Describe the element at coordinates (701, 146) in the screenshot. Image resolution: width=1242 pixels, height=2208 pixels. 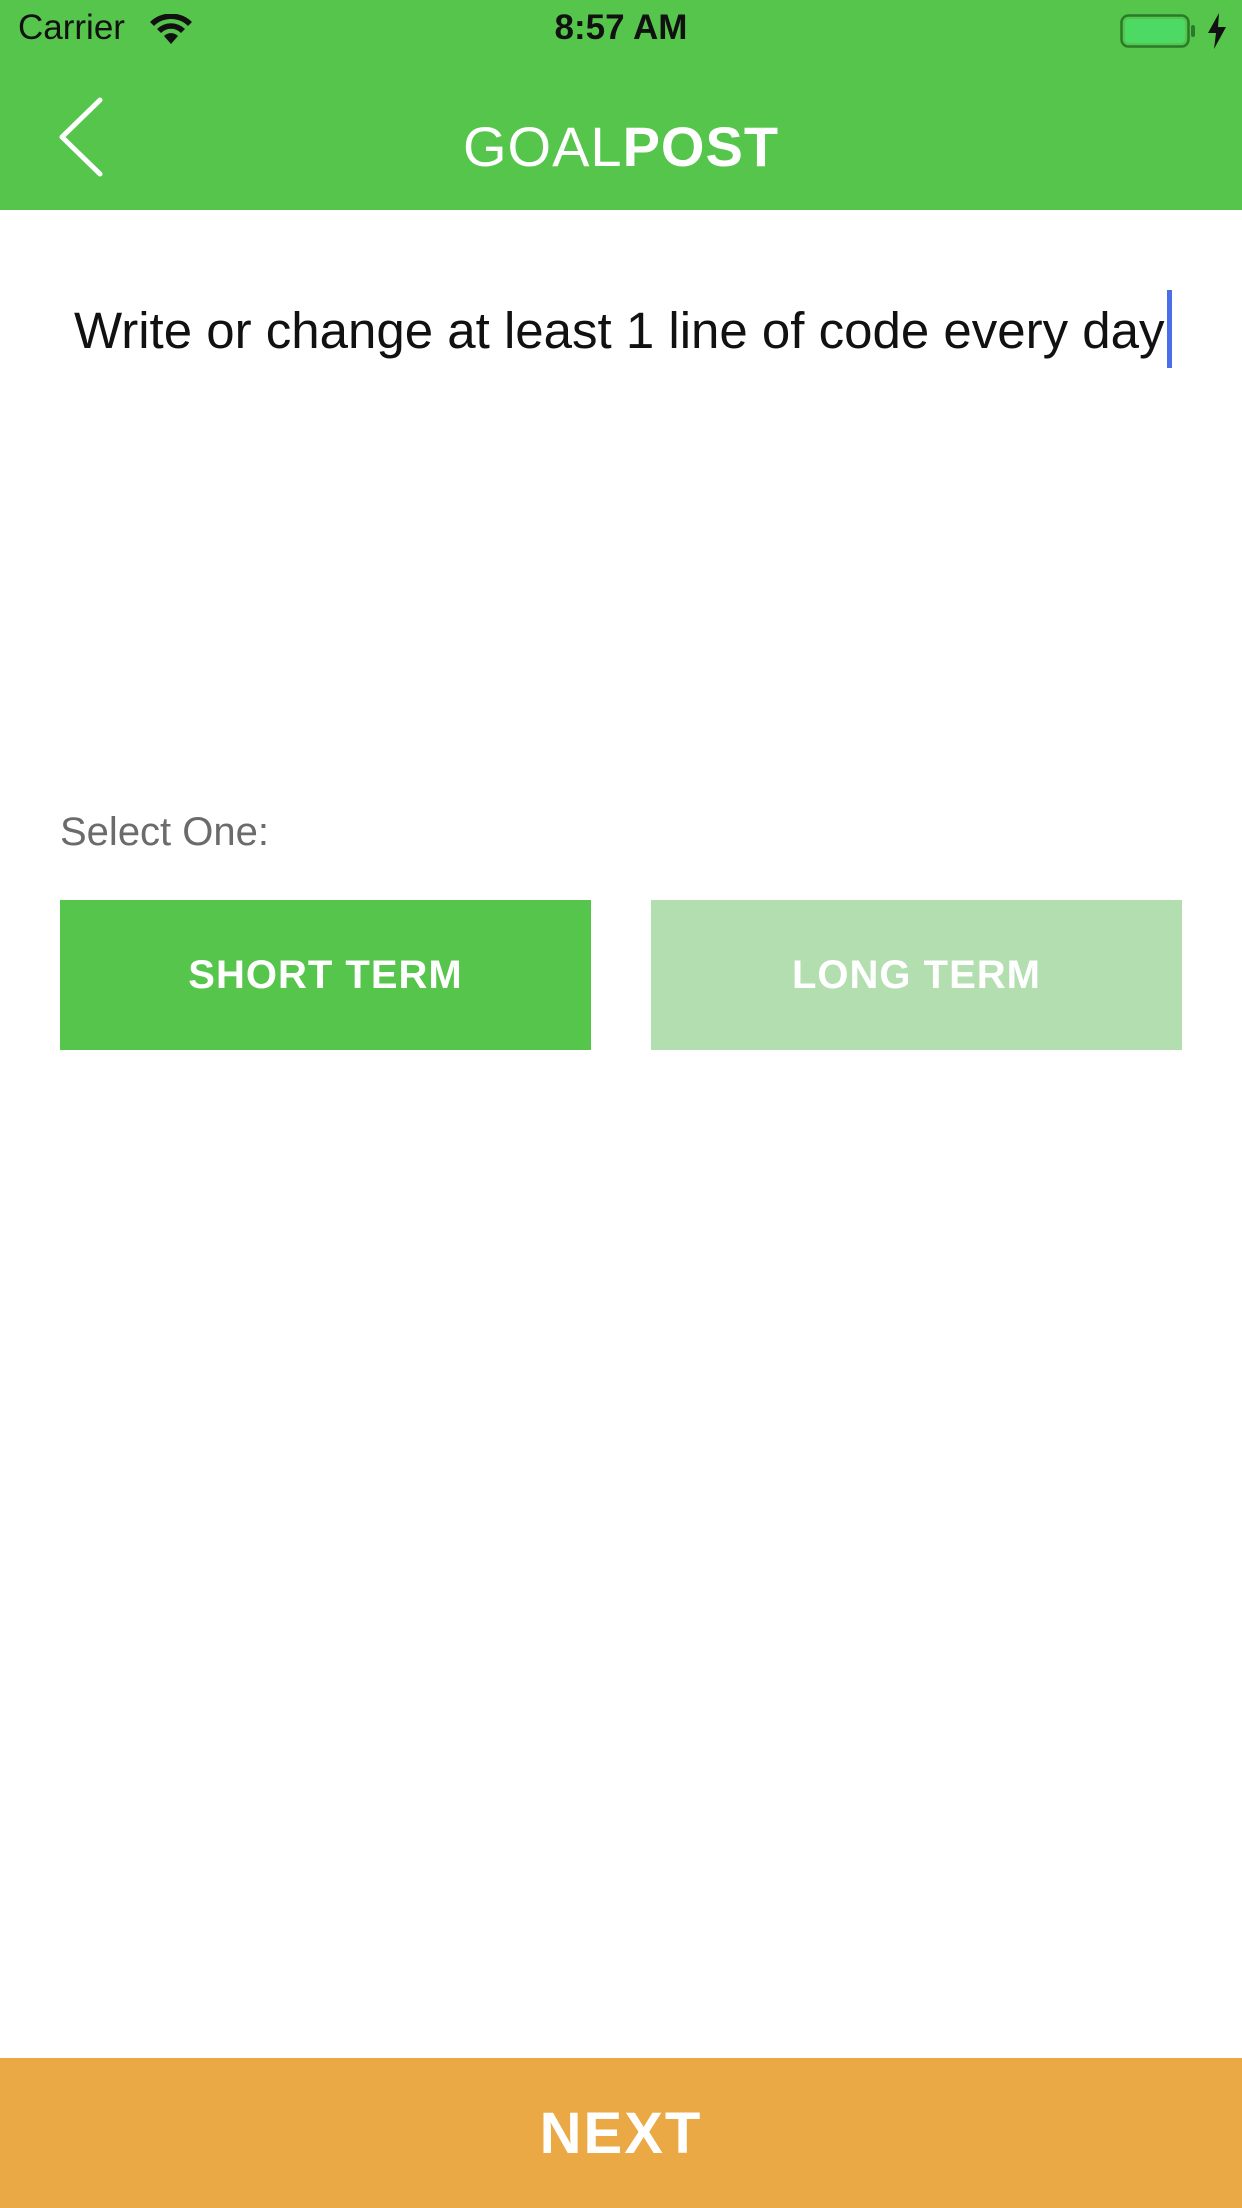
I see `app-title-post: POST` at that location.